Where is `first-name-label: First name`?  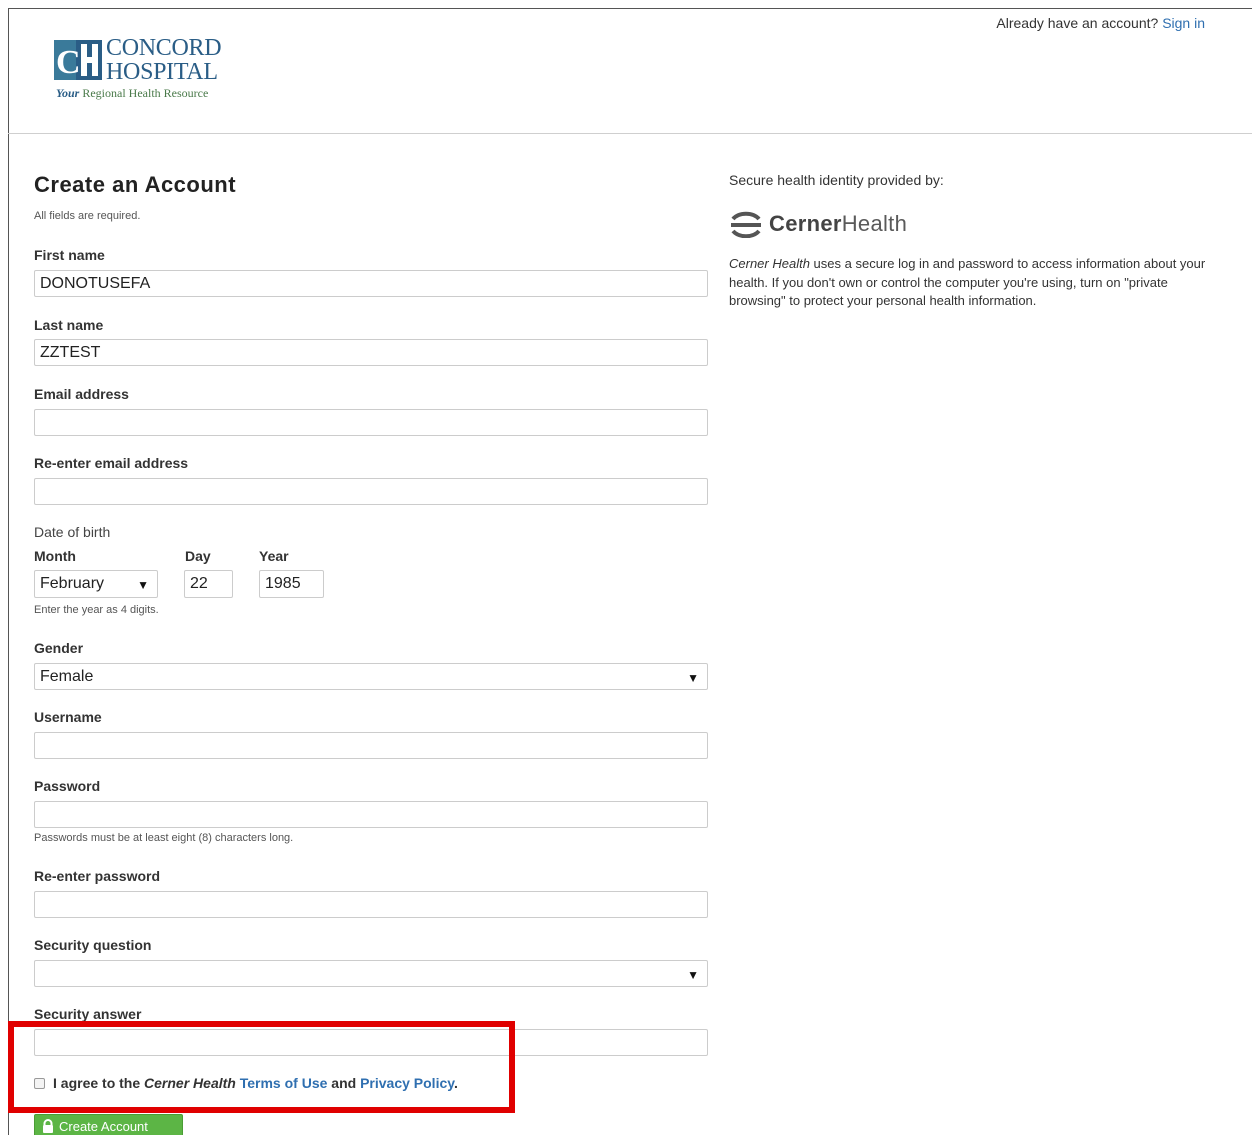 first-name-label: First name is located at coordinates (69, 255).